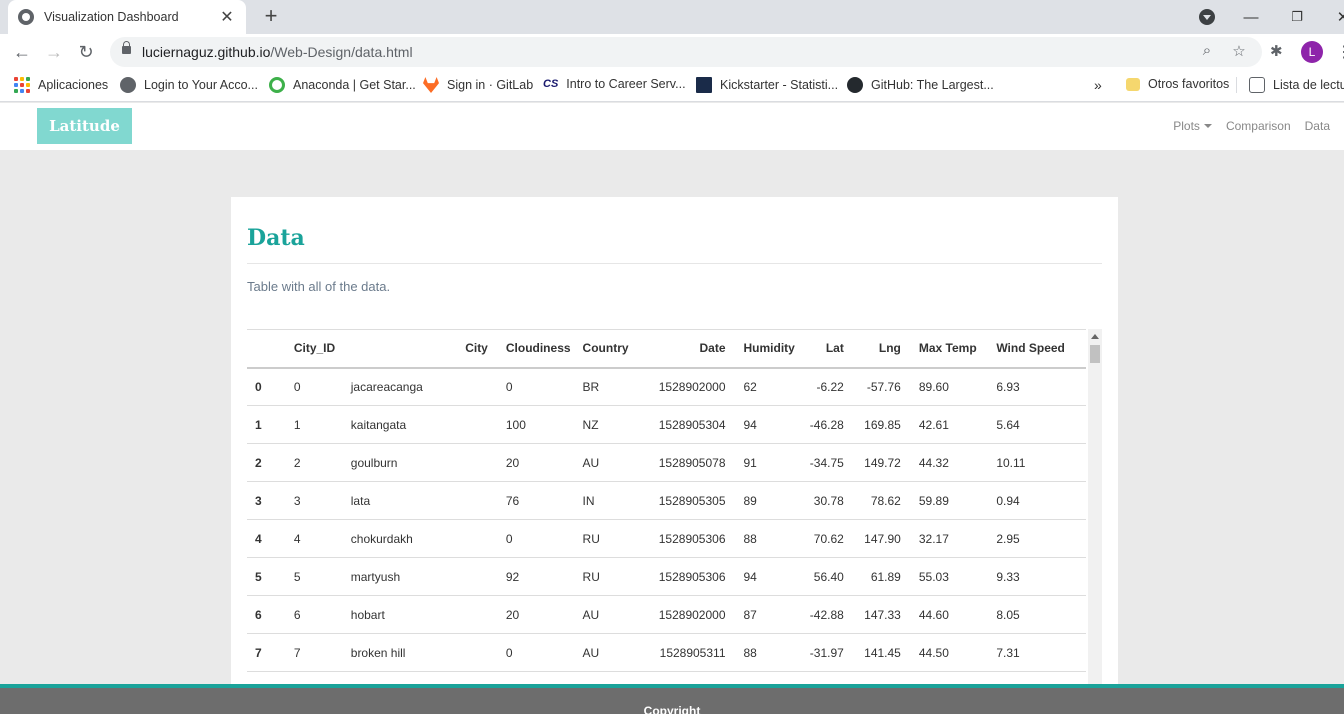 The image size is (1344, 714). What do you see at coordinates (672, 699) in the screenshot?
I see `site-footer: Copyright` at bounding box center [672, 699].